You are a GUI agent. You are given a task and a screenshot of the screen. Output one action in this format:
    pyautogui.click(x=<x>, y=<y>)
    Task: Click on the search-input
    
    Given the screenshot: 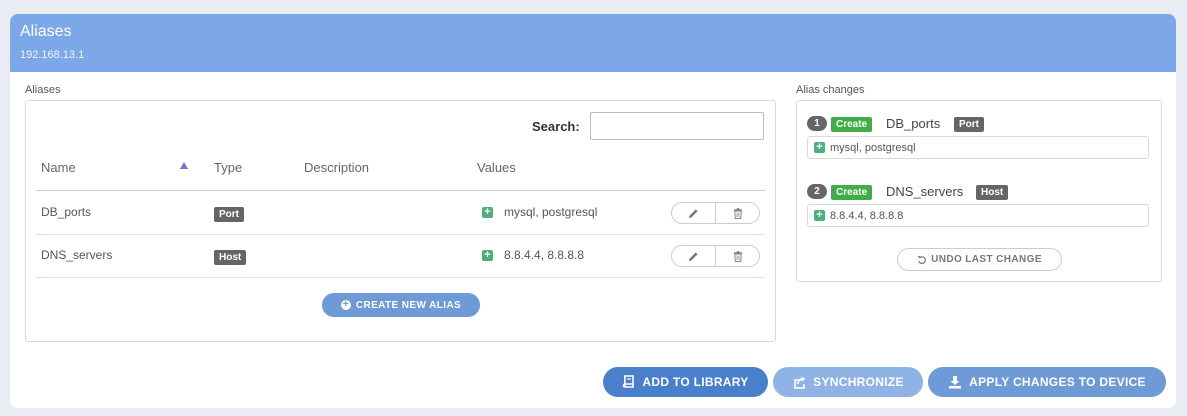 What is the action you would take?
    pyautogui.click(x=677, y=126)
    